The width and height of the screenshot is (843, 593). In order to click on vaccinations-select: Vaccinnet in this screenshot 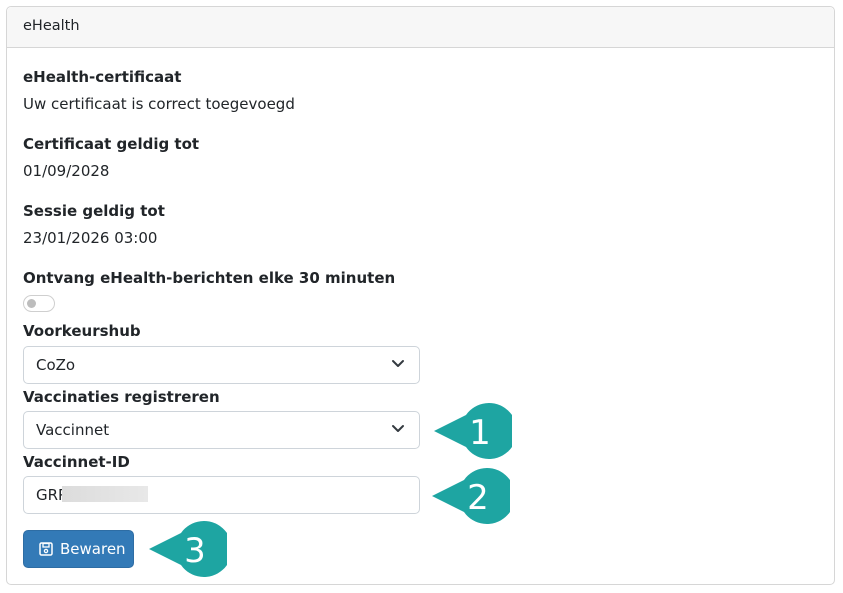, I will do `click(221, 430)`.